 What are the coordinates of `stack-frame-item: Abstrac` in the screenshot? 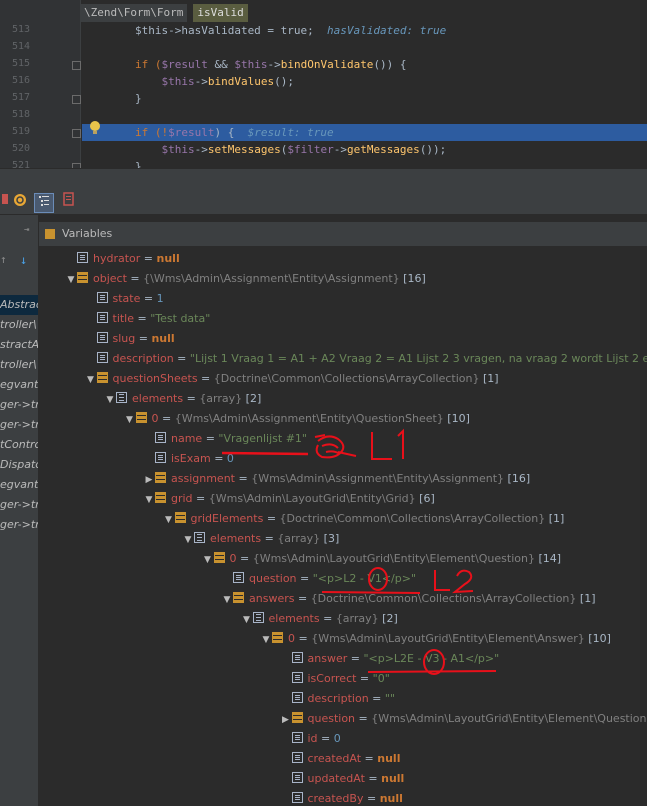 It's located at (19, 305).